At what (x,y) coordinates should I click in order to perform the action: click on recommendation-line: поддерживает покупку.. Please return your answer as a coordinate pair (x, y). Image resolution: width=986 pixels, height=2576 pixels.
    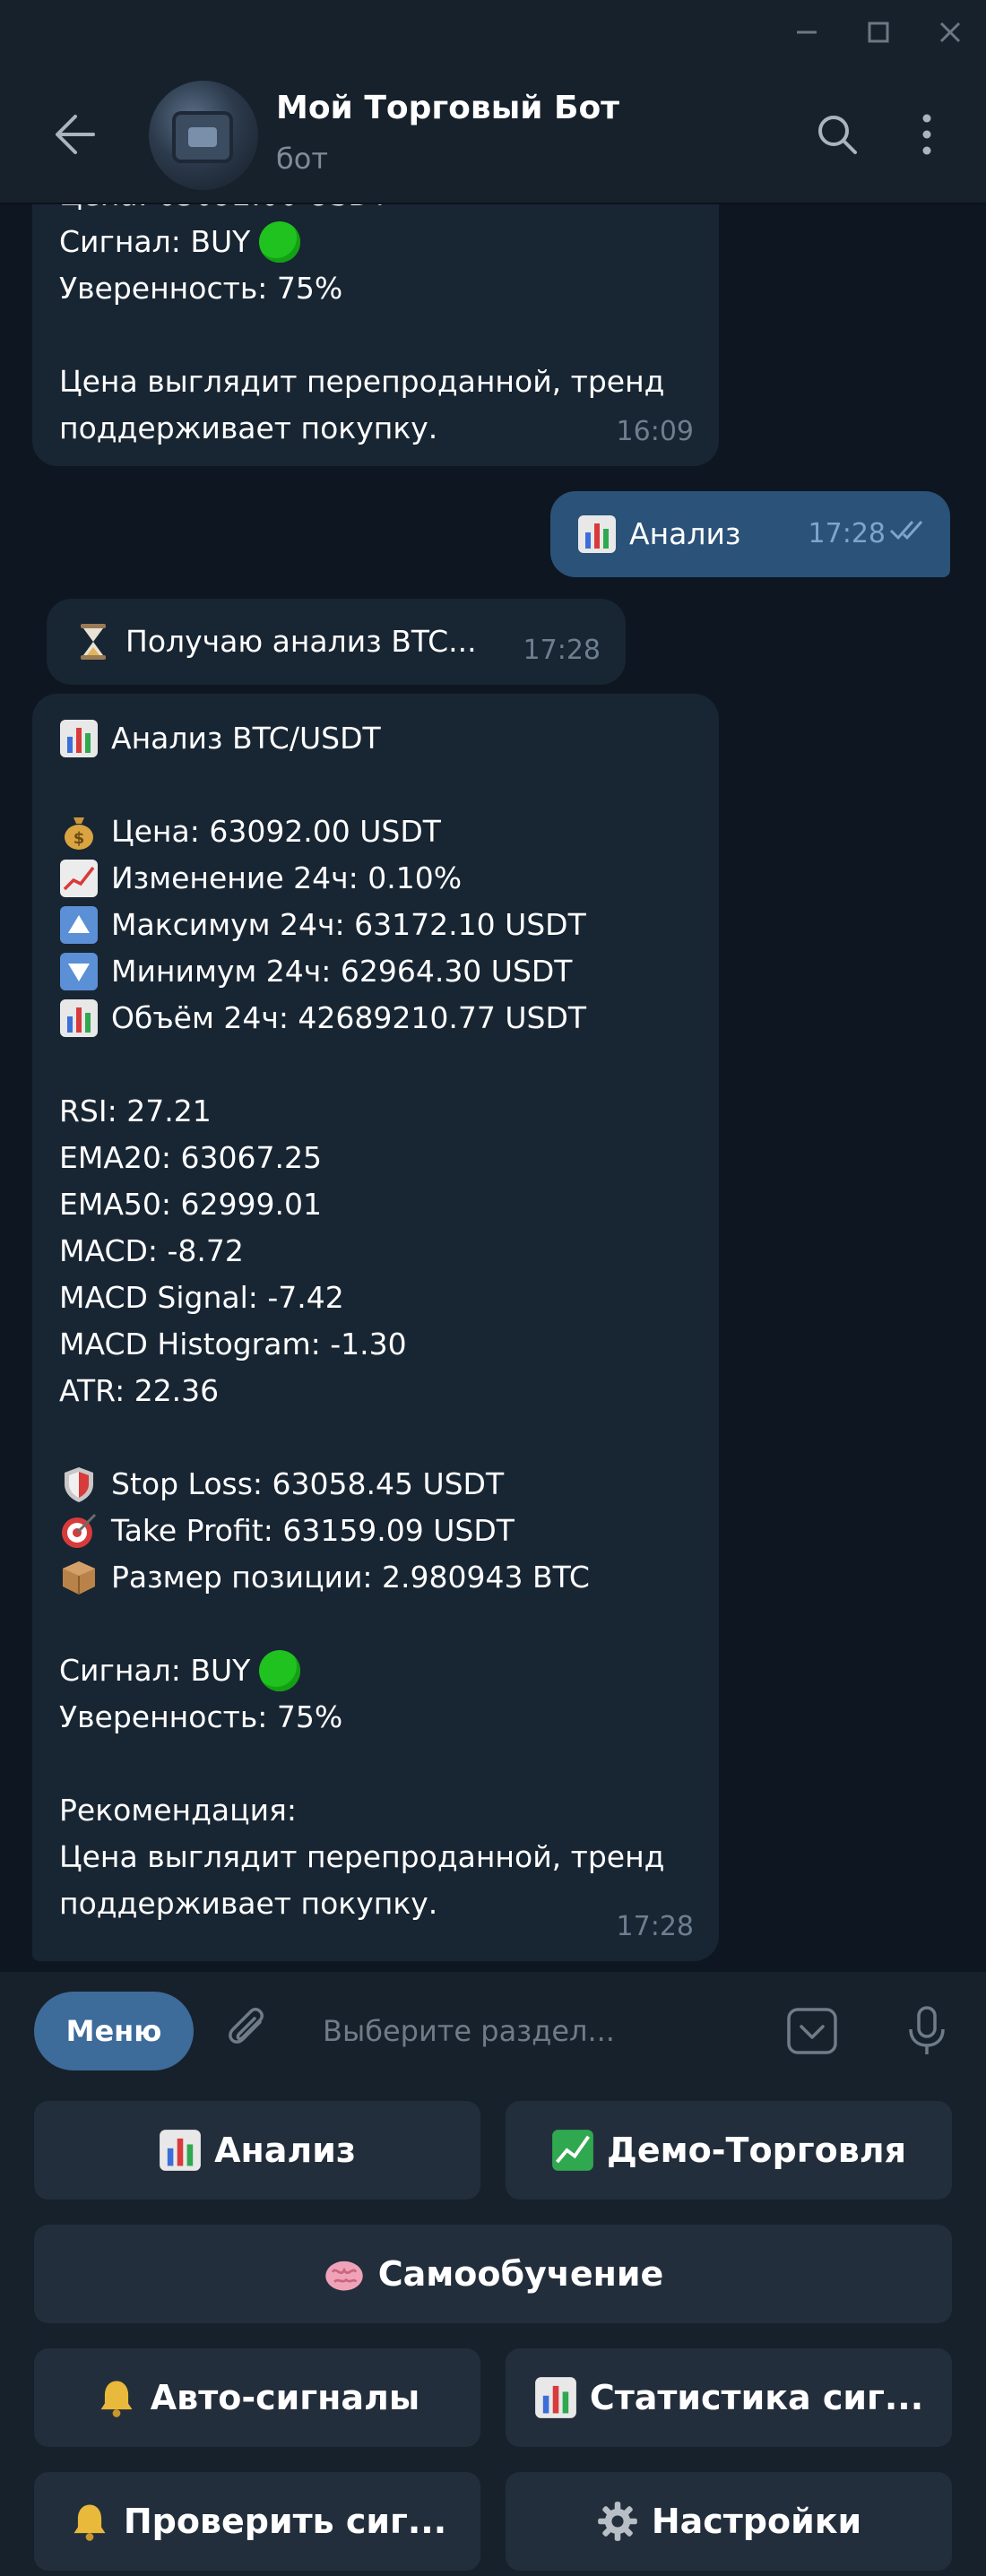
    Looking at the image, I should click on (248, 1903).